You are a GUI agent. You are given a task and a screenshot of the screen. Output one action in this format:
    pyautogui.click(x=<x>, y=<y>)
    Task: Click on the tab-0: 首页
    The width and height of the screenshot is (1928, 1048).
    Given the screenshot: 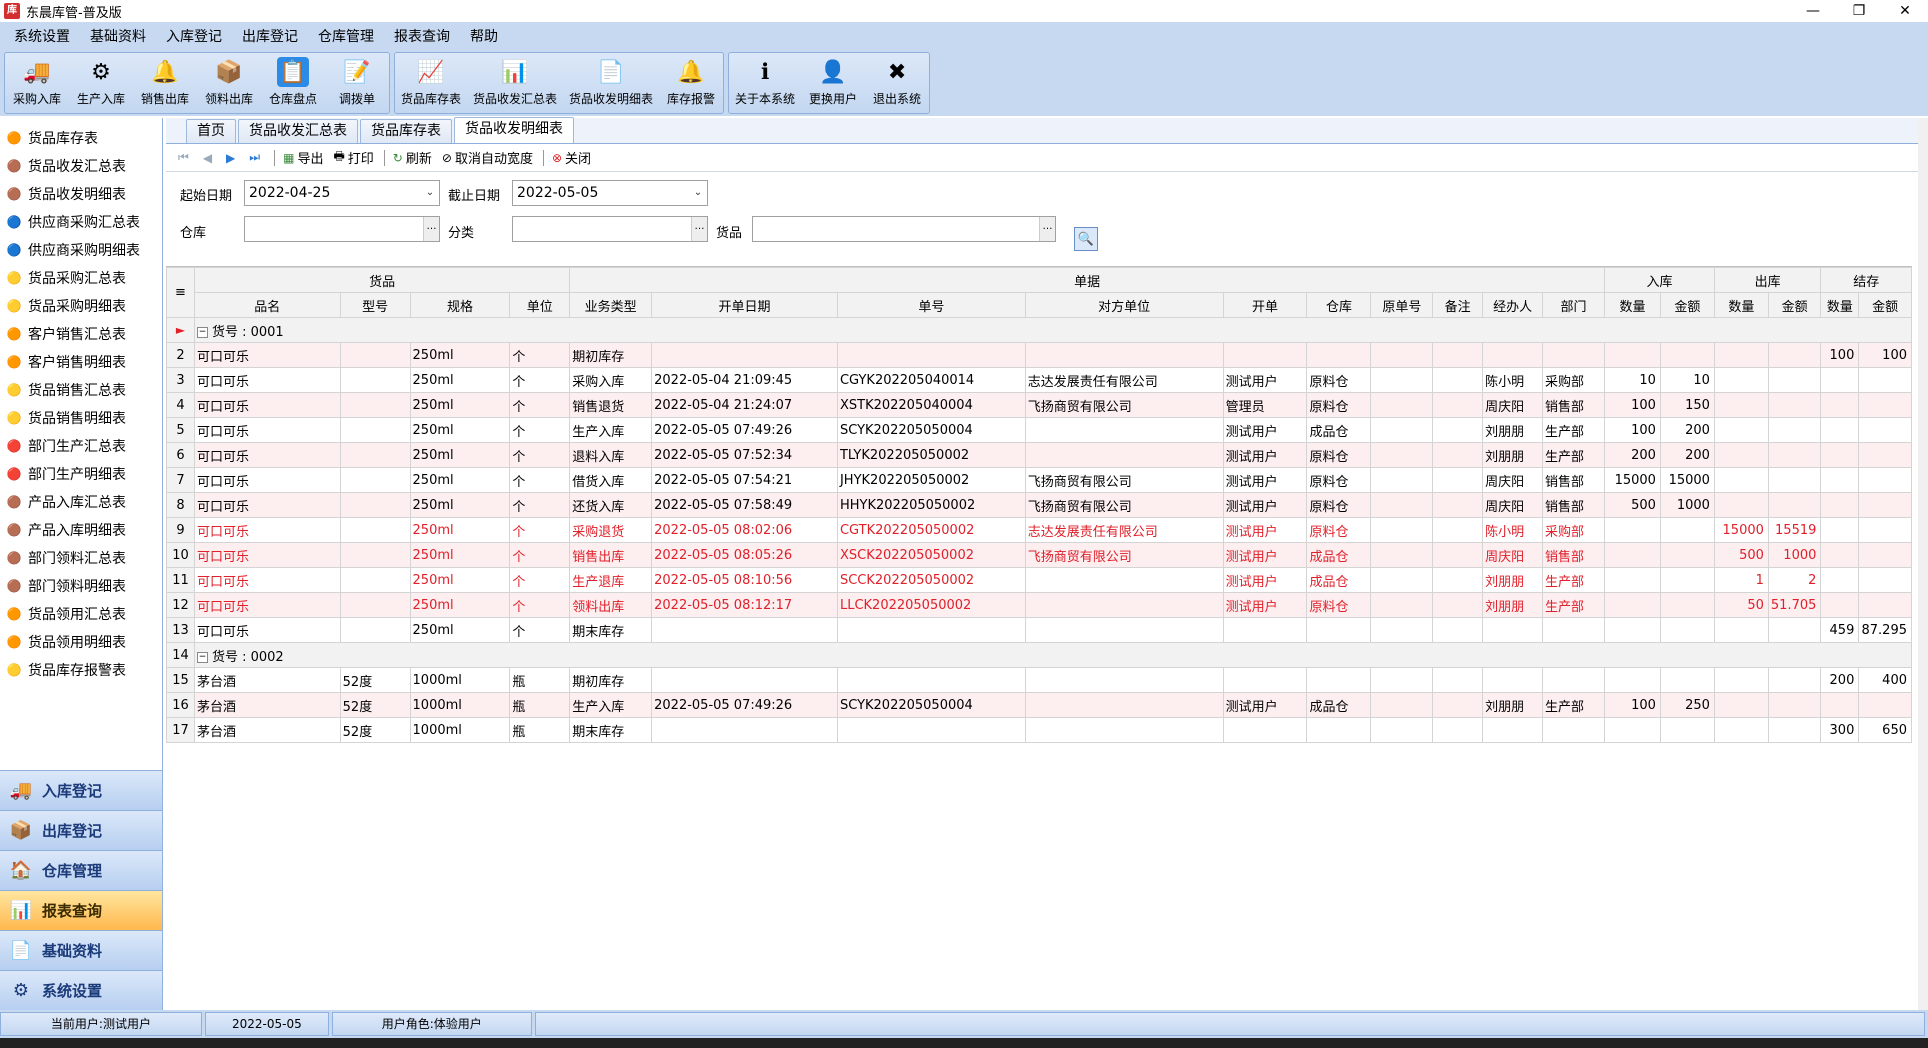 What is the action you would take?
    pyautogui.click(x=211, y=131)
    